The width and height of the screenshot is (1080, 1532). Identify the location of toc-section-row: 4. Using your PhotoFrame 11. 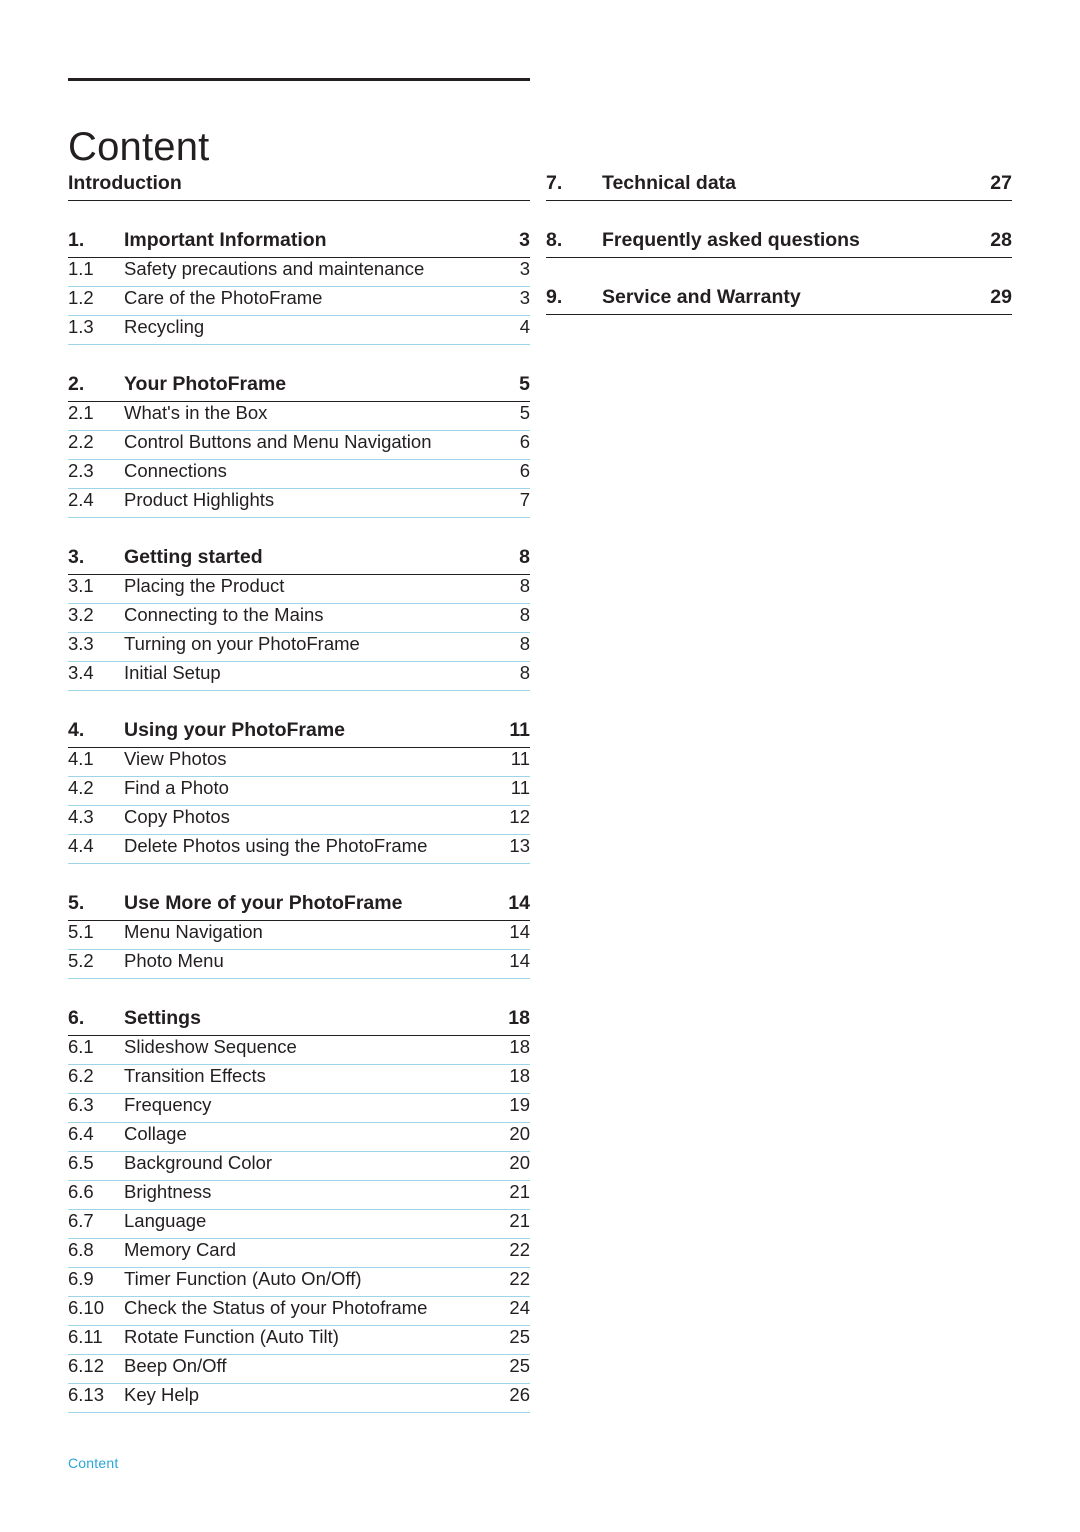
(299, 733).